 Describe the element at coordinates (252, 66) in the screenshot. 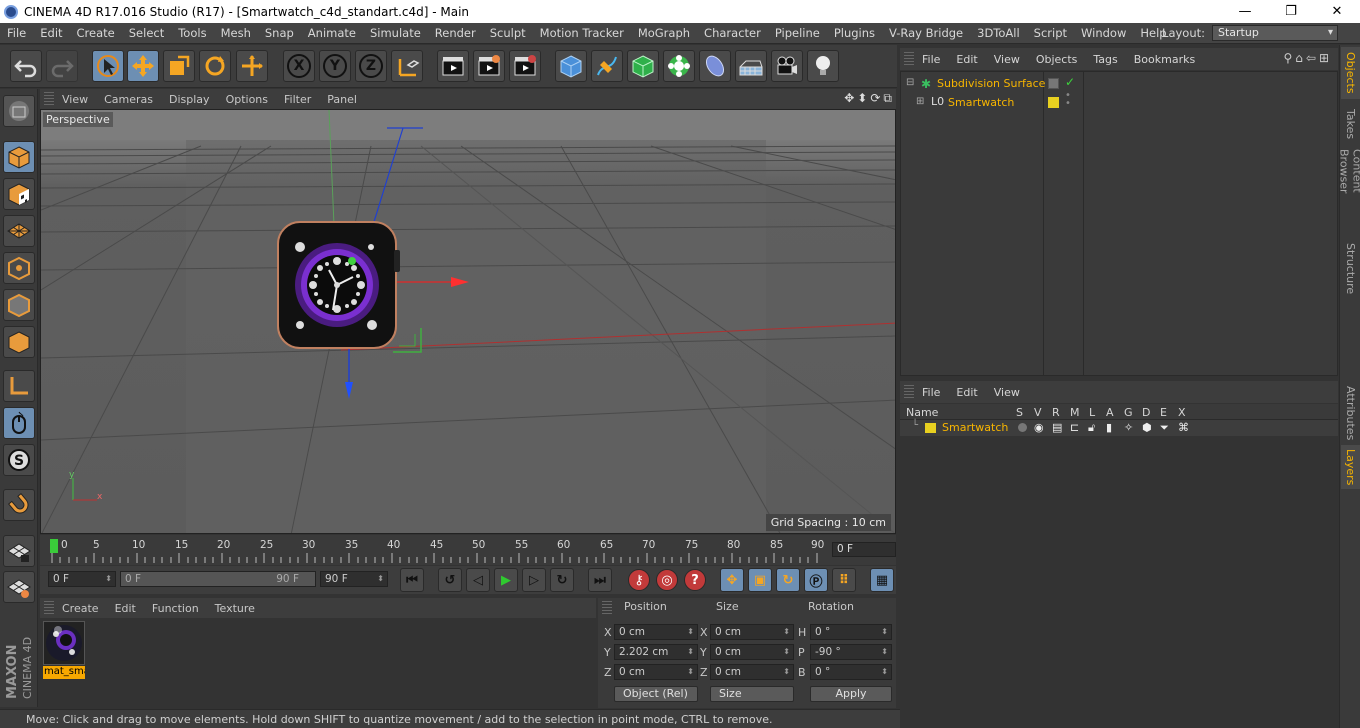

I see `transform-tool-button` at that location.